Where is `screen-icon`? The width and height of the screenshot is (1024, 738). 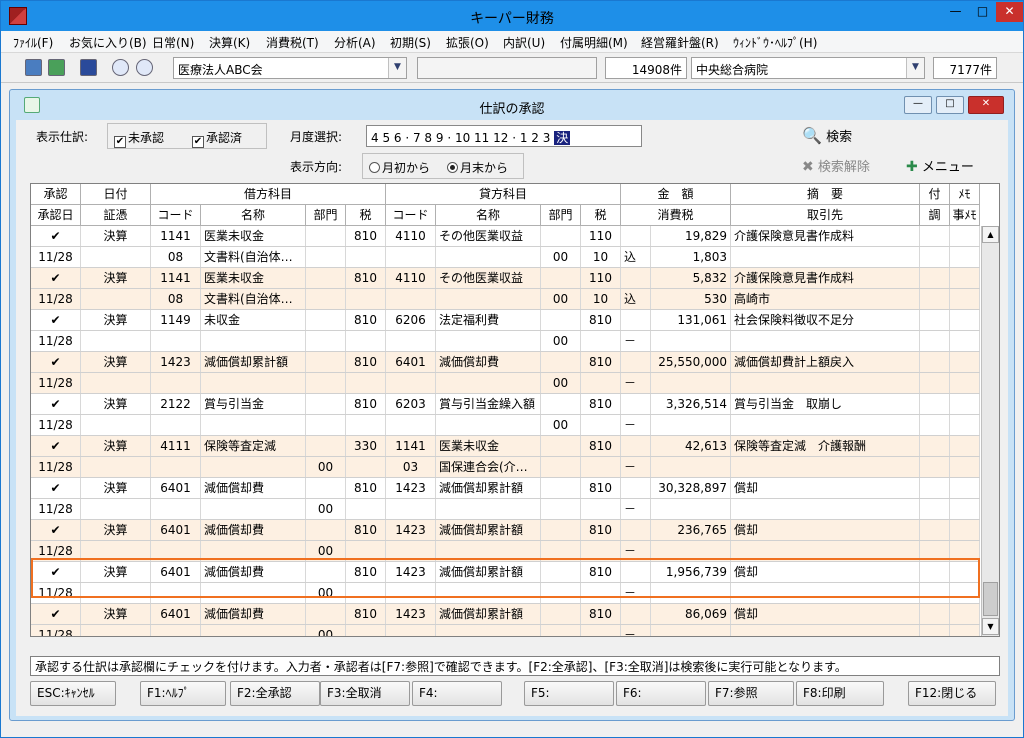 screen-icon is located at coordinates (88, 67).